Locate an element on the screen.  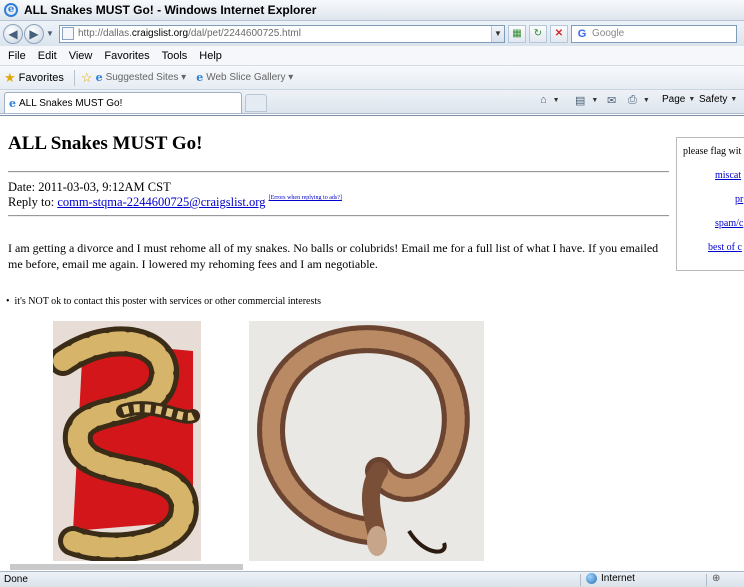
menu-tools: Tools is located at coordinates (175, 56).